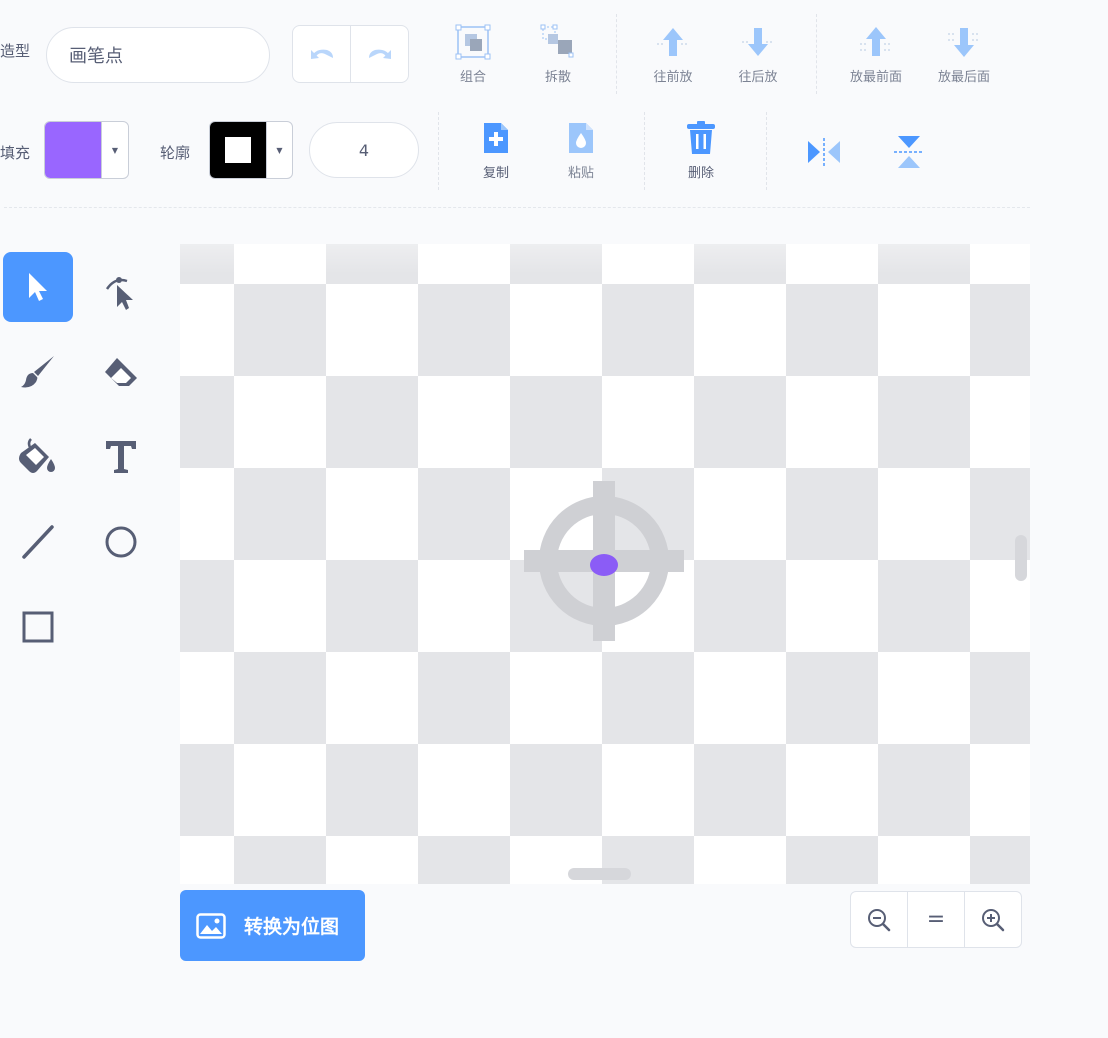 The width and height of the screenshot is (1108, 1038). I want to click on costume-label: 造型, so click(15, 51).